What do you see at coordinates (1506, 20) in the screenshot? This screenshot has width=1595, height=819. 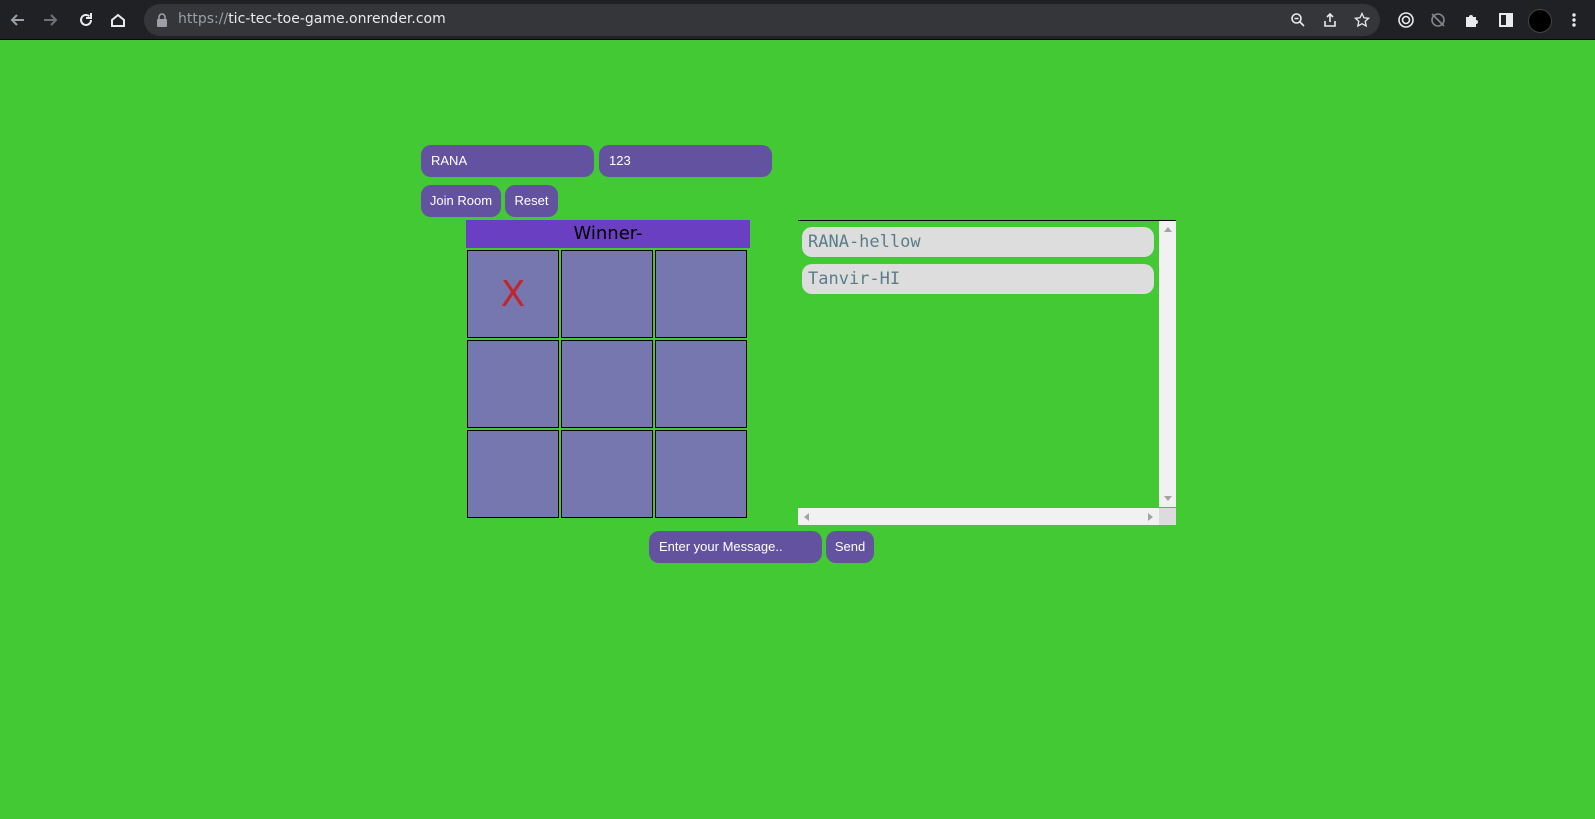 I see `side-panel-icon` at bounding box center [1506, 20].